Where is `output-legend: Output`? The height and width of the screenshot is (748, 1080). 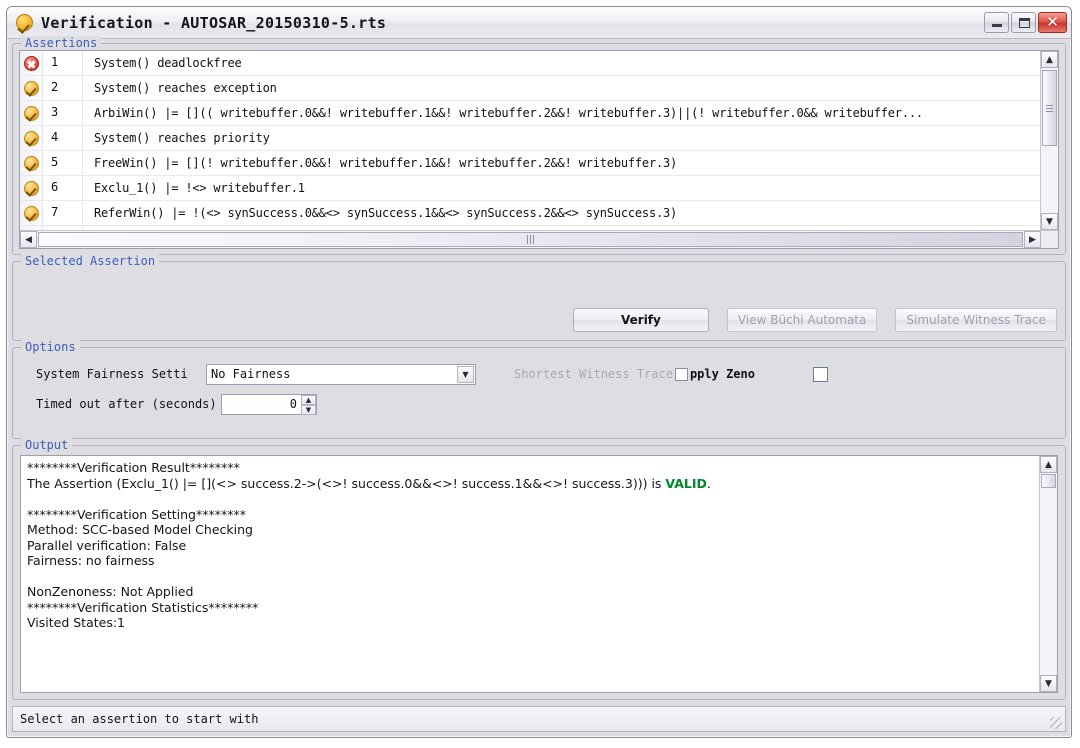
output-legend: Output is located at coordinates (47, 445).